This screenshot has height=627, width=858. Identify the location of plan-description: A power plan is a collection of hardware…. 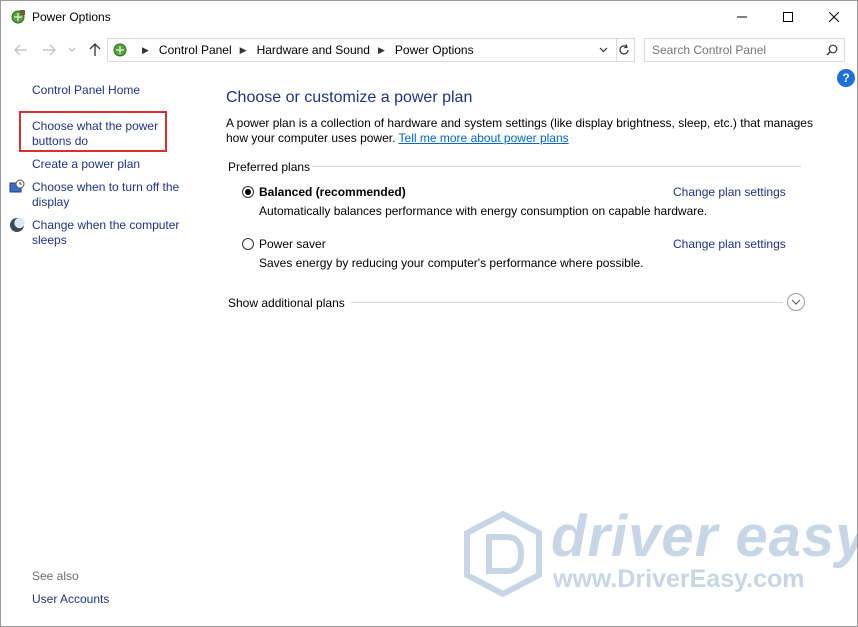
(521, 131).